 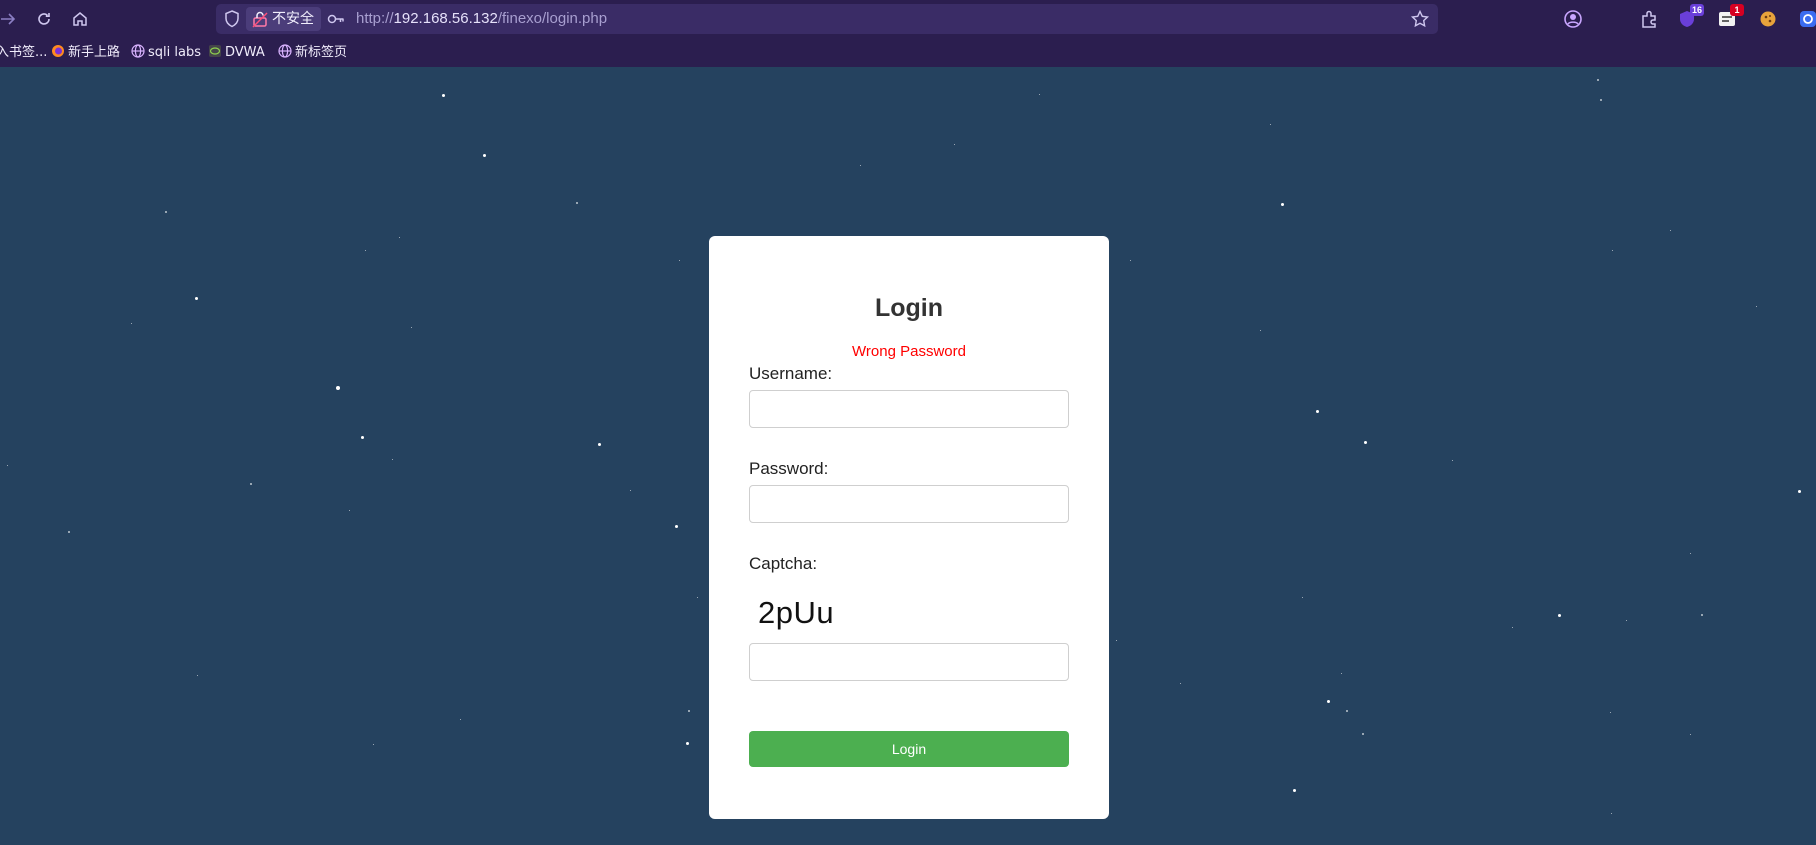 What do you see at coordinates (375, 18) in the screenshot?
I see `url-scheme: http://` at bounding box center [375, 18].